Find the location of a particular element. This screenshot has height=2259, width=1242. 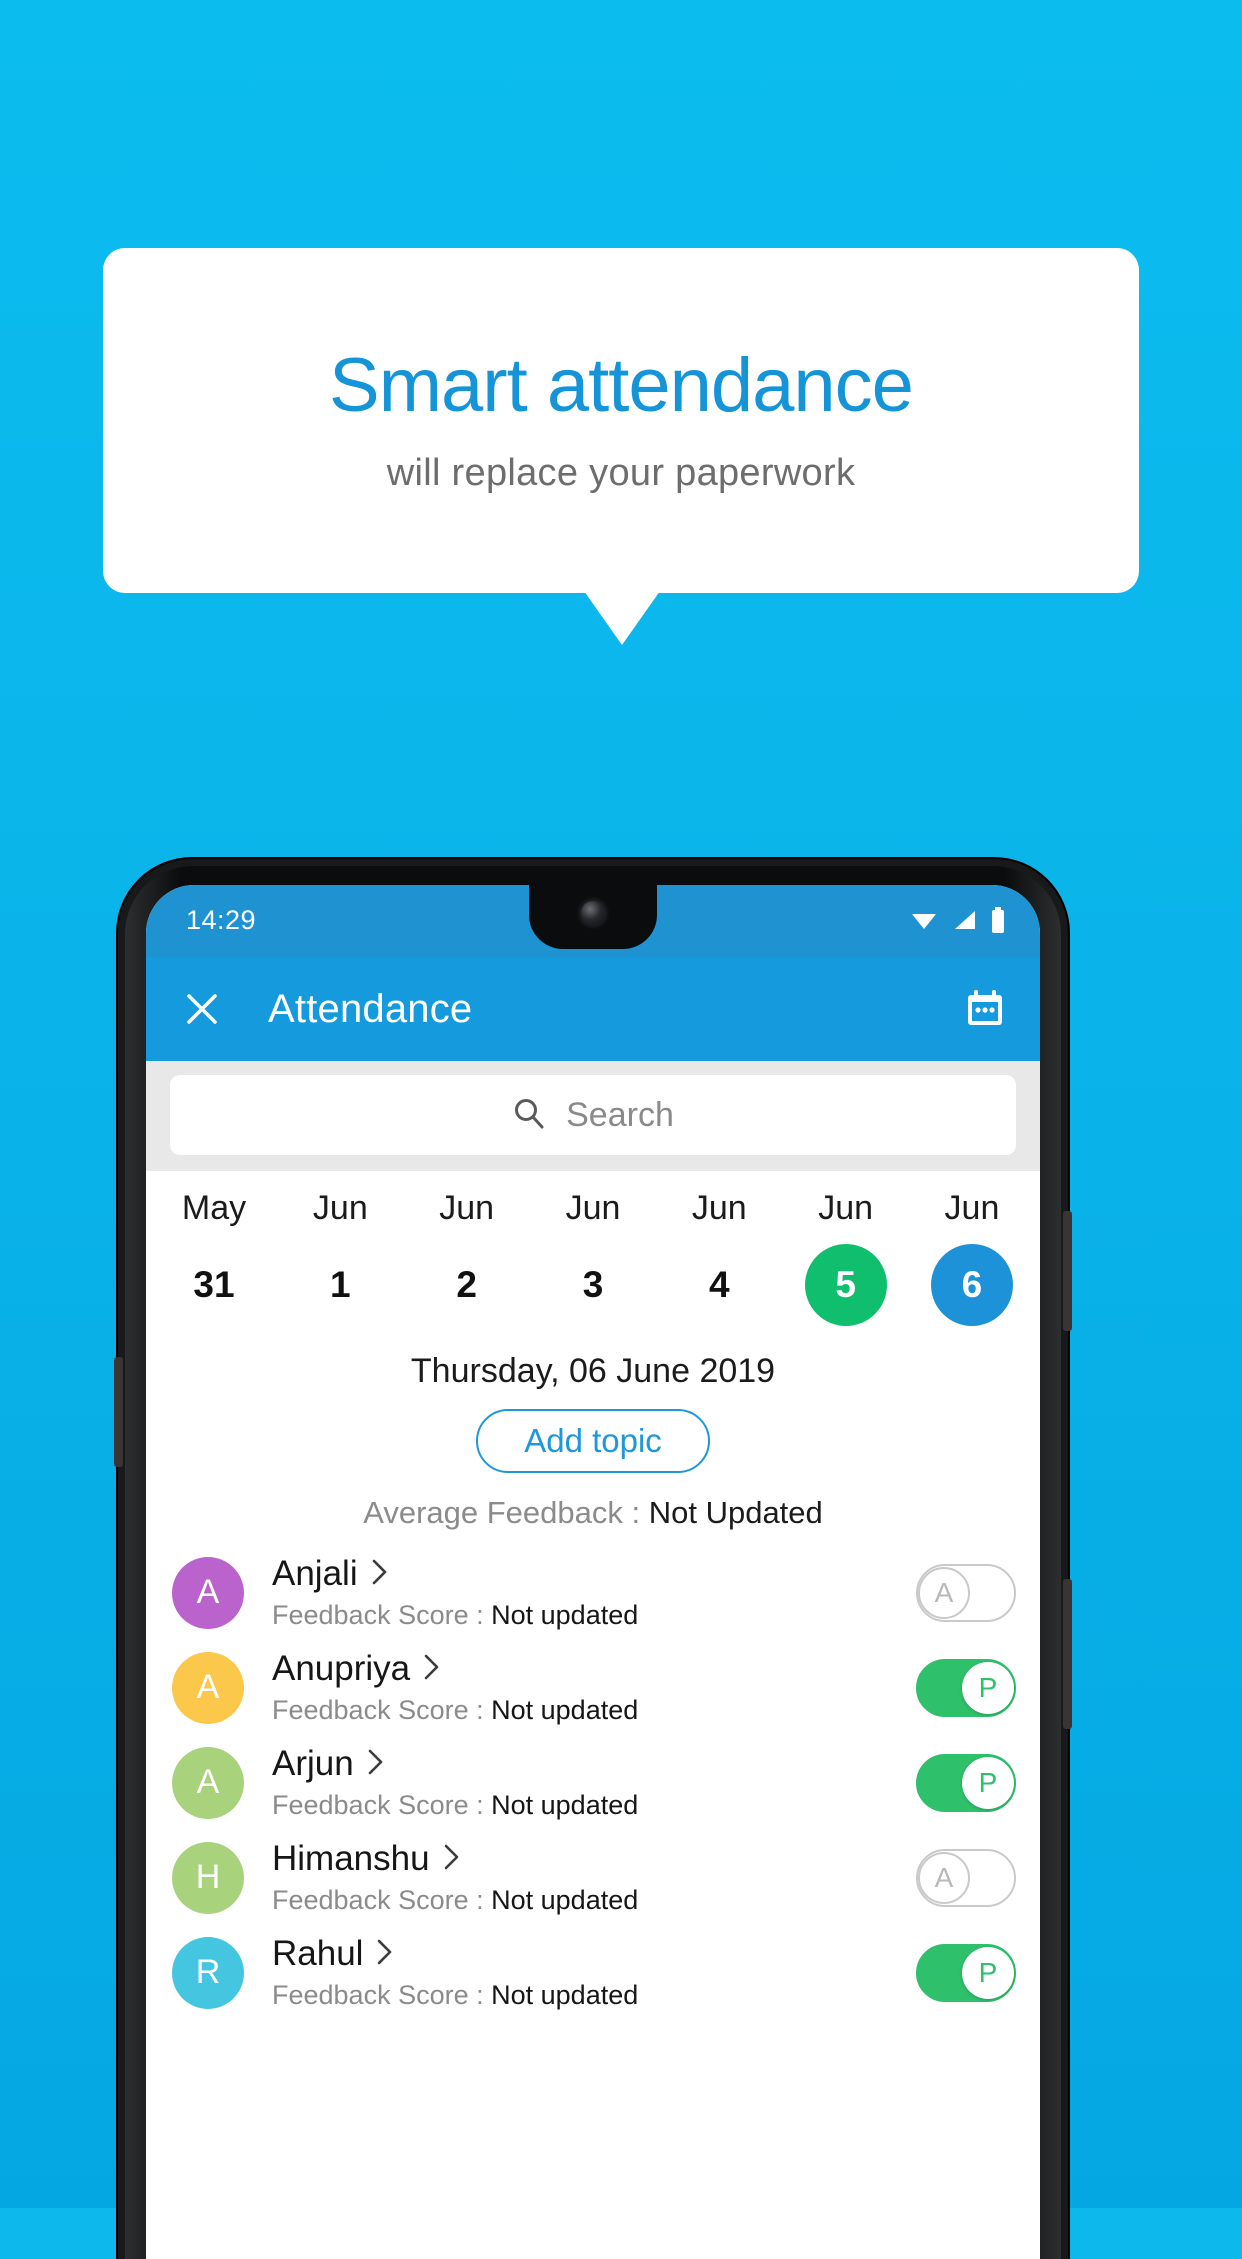

student-info: Rahul Feedback Score : Not updated is located at coordinates (594, 1972).